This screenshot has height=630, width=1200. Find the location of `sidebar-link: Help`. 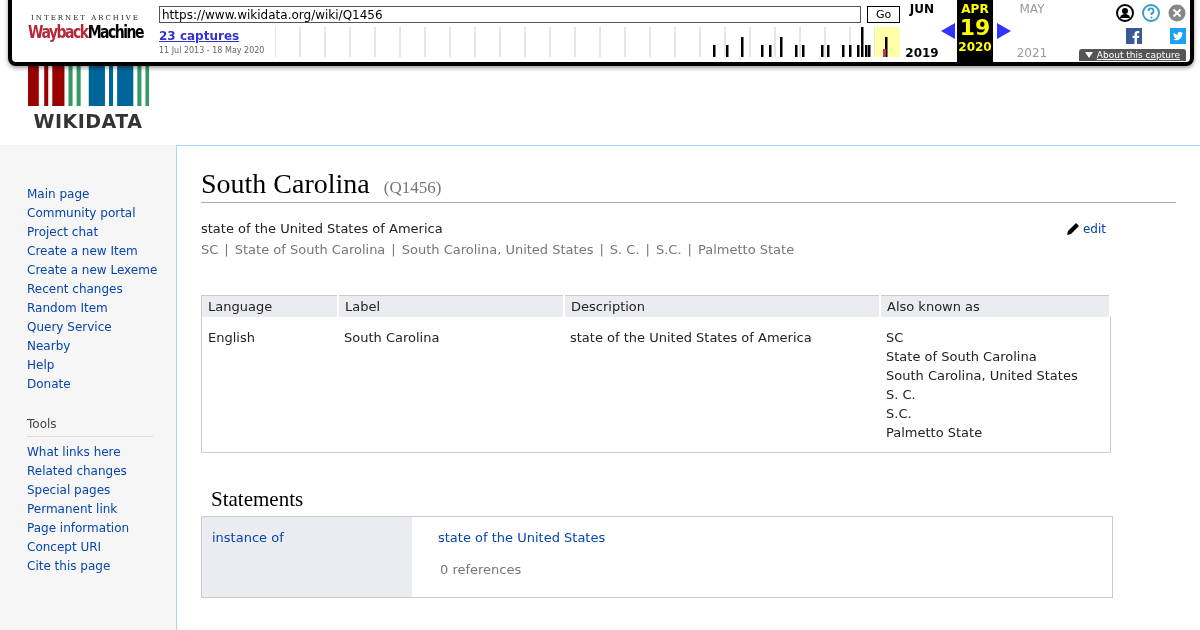

sidebar-link: Help is located at coordinates (101, 365).